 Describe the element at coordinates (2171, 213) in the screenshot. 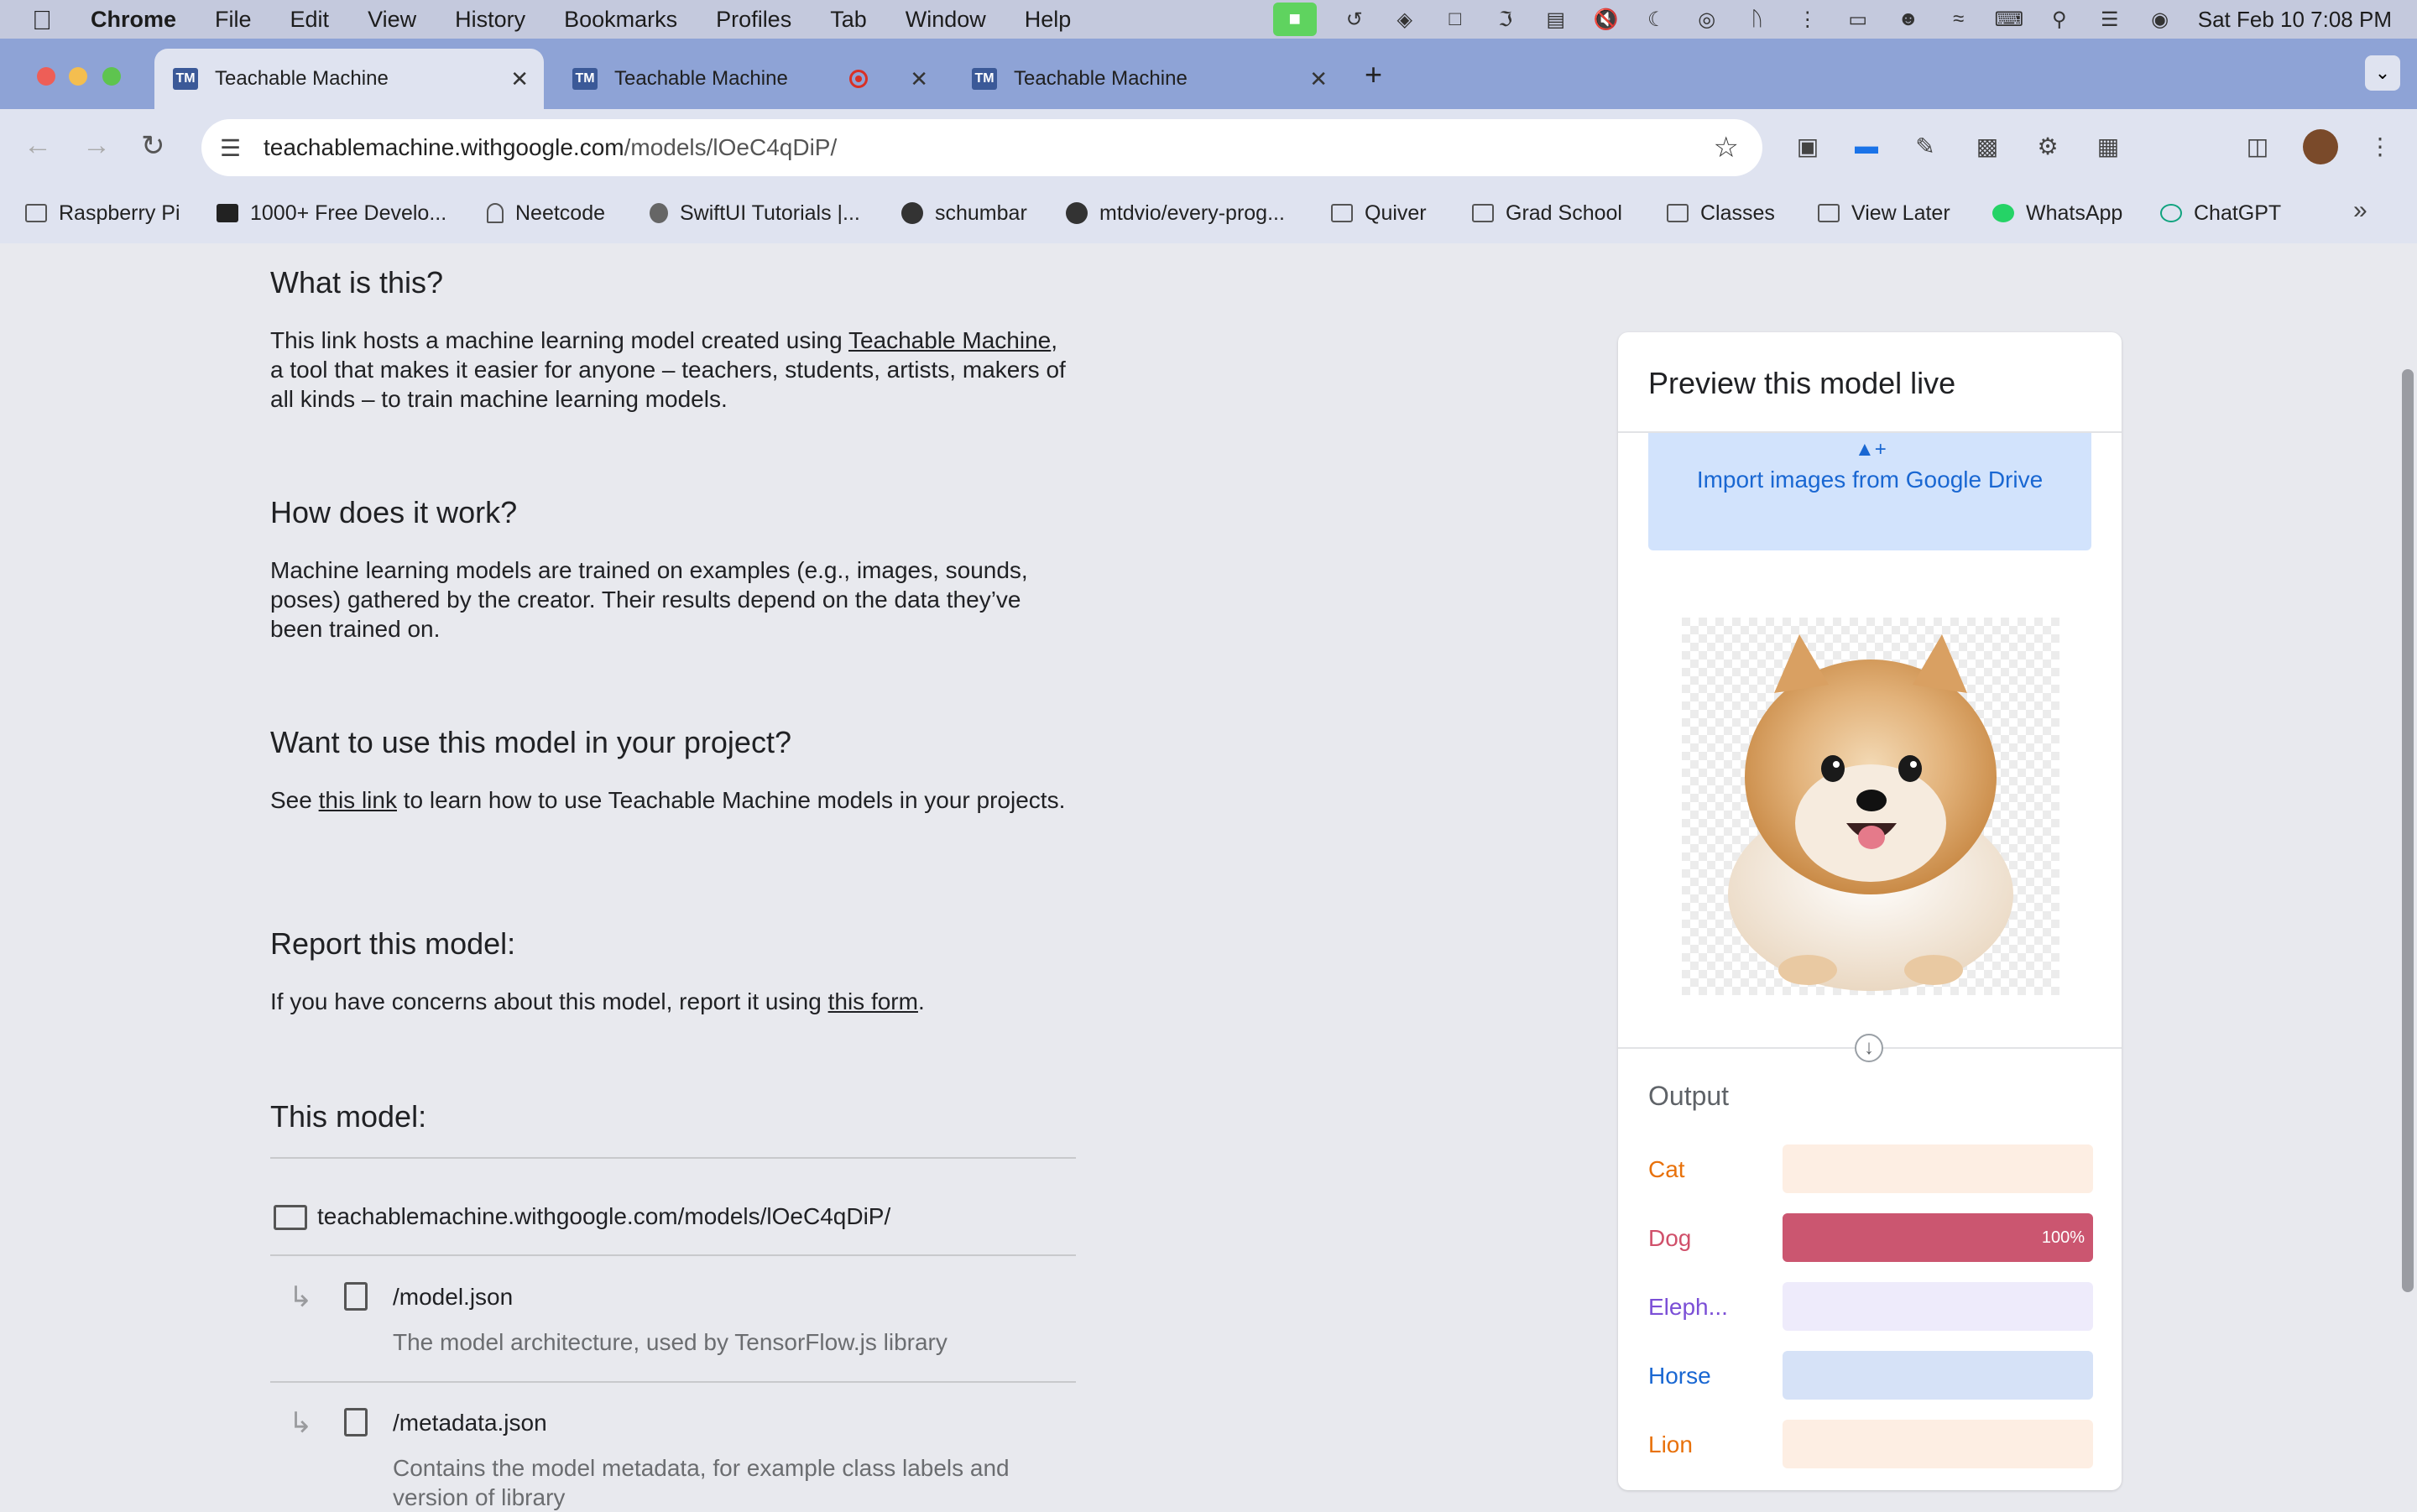

I see `chatgpt-icon` at that location.